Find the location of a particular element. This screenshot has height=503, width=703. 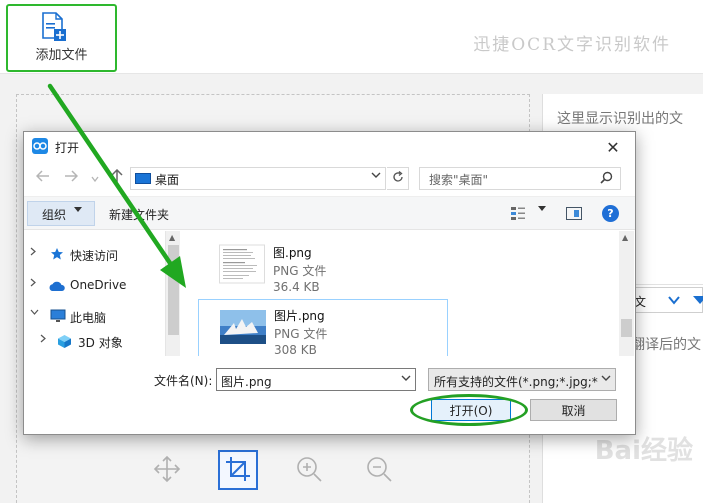

file-name-input: 图片.png is located at coordinates (316, 379).